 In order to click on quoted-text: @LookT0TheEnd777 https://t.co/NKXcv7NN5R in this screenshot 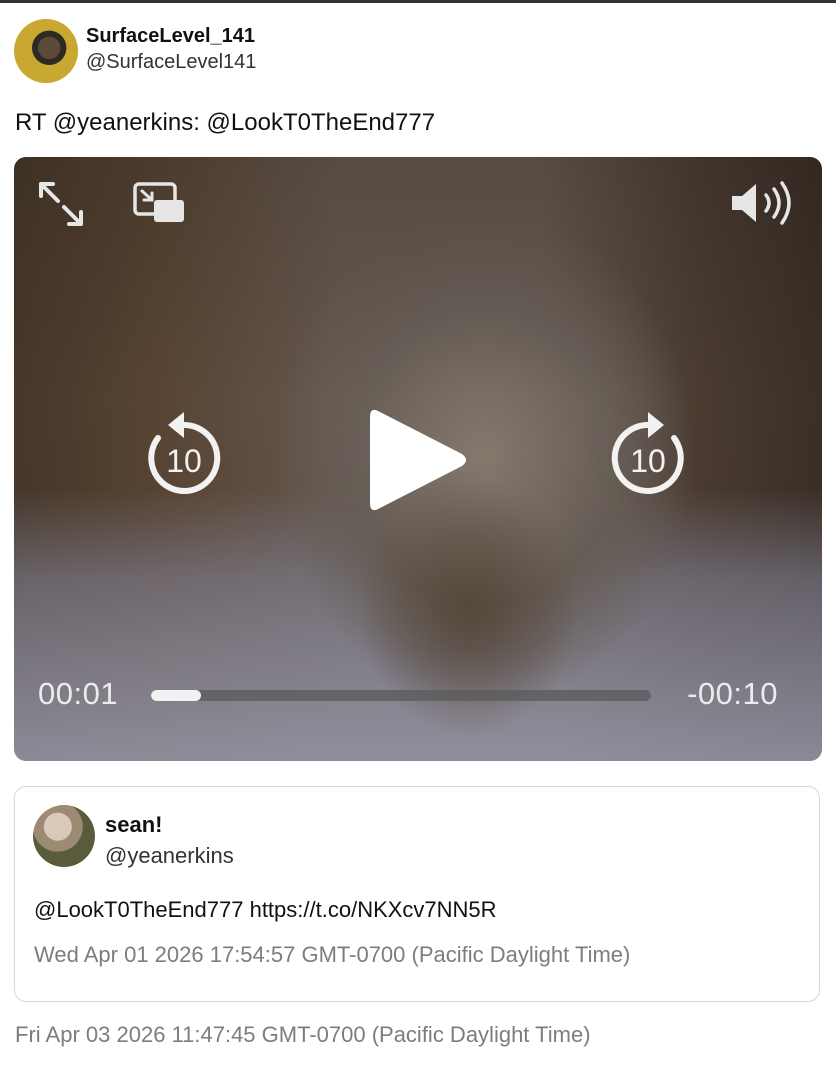, I will do `click(265, 909)`.